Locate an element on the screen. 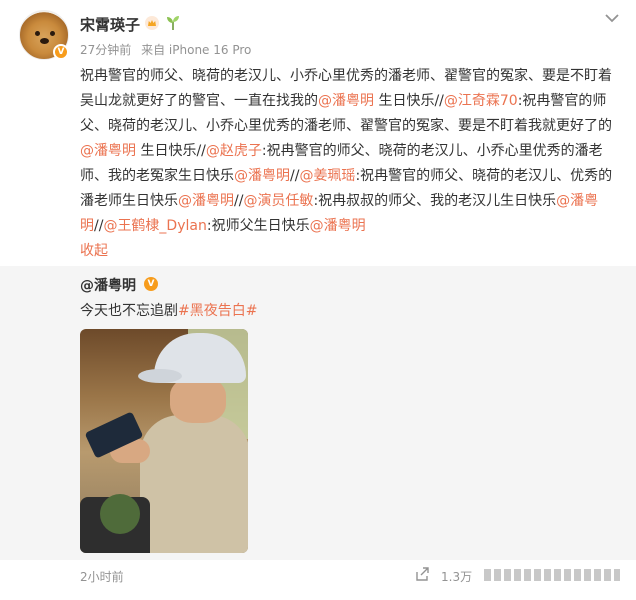  share-icon is located at coordinates (422, 574).